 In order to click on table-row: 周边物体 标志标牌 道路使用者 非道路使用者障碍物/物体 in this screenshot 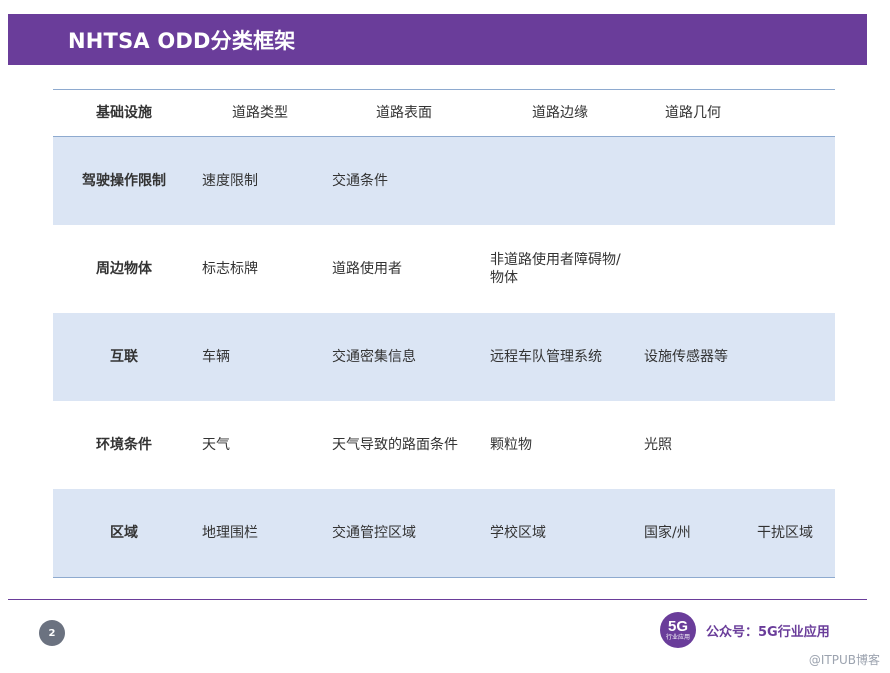, I will do `click(444, 269)`.